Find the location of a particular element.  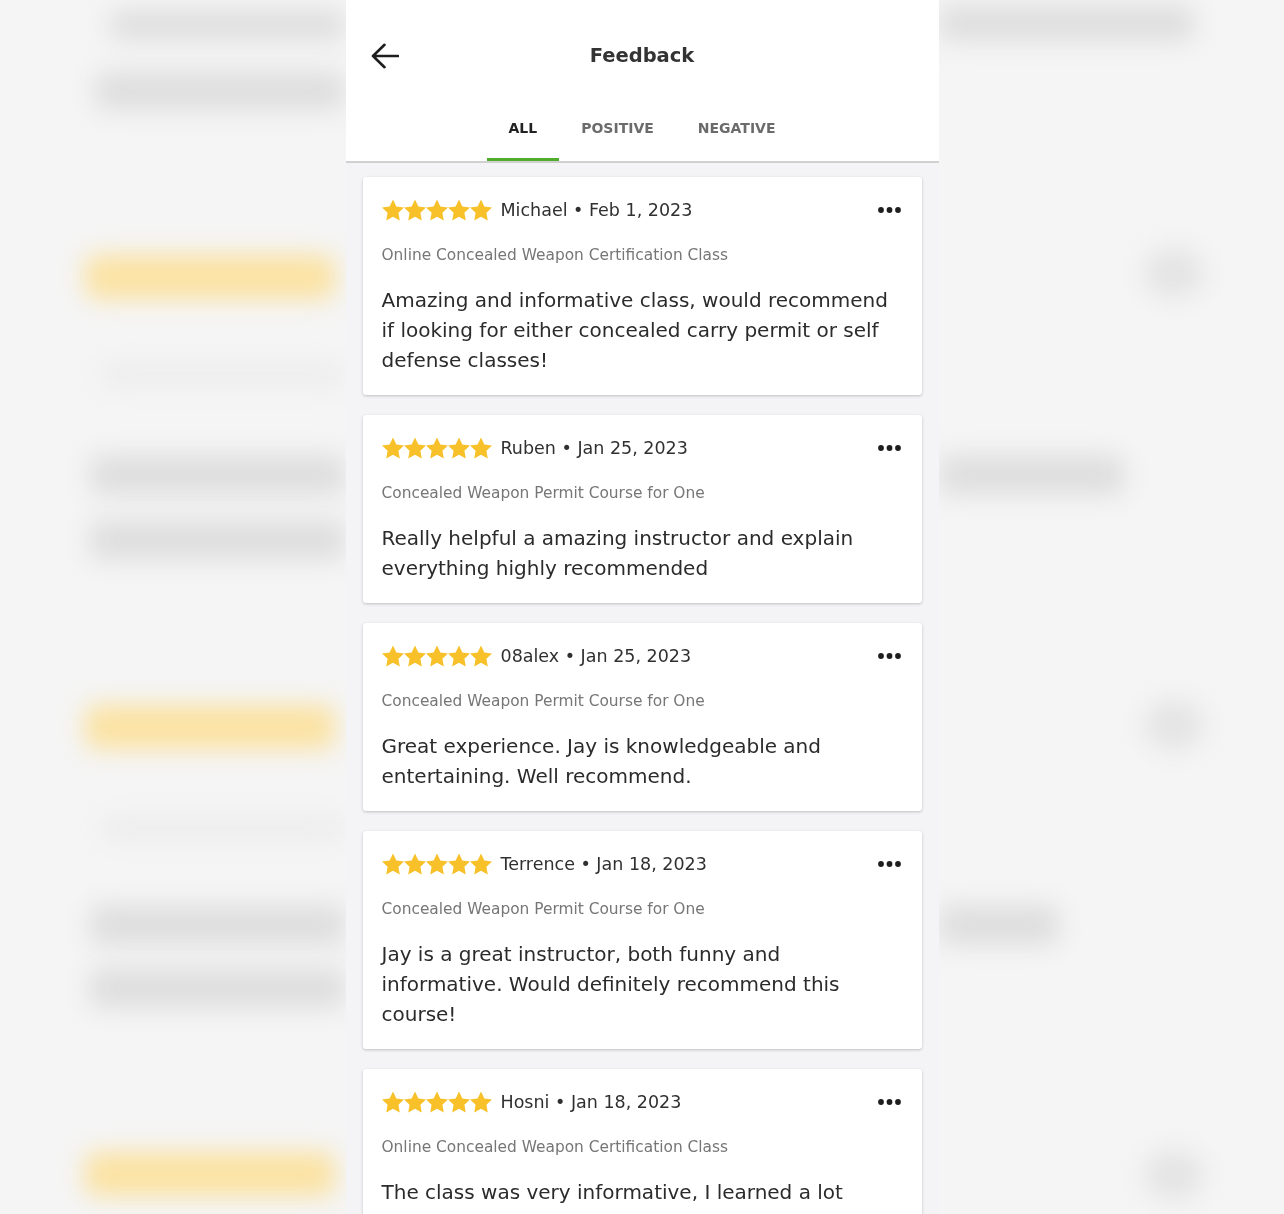

review-byline: Ruben • Jan 25, 2023 is located at coordinates (594, 448).